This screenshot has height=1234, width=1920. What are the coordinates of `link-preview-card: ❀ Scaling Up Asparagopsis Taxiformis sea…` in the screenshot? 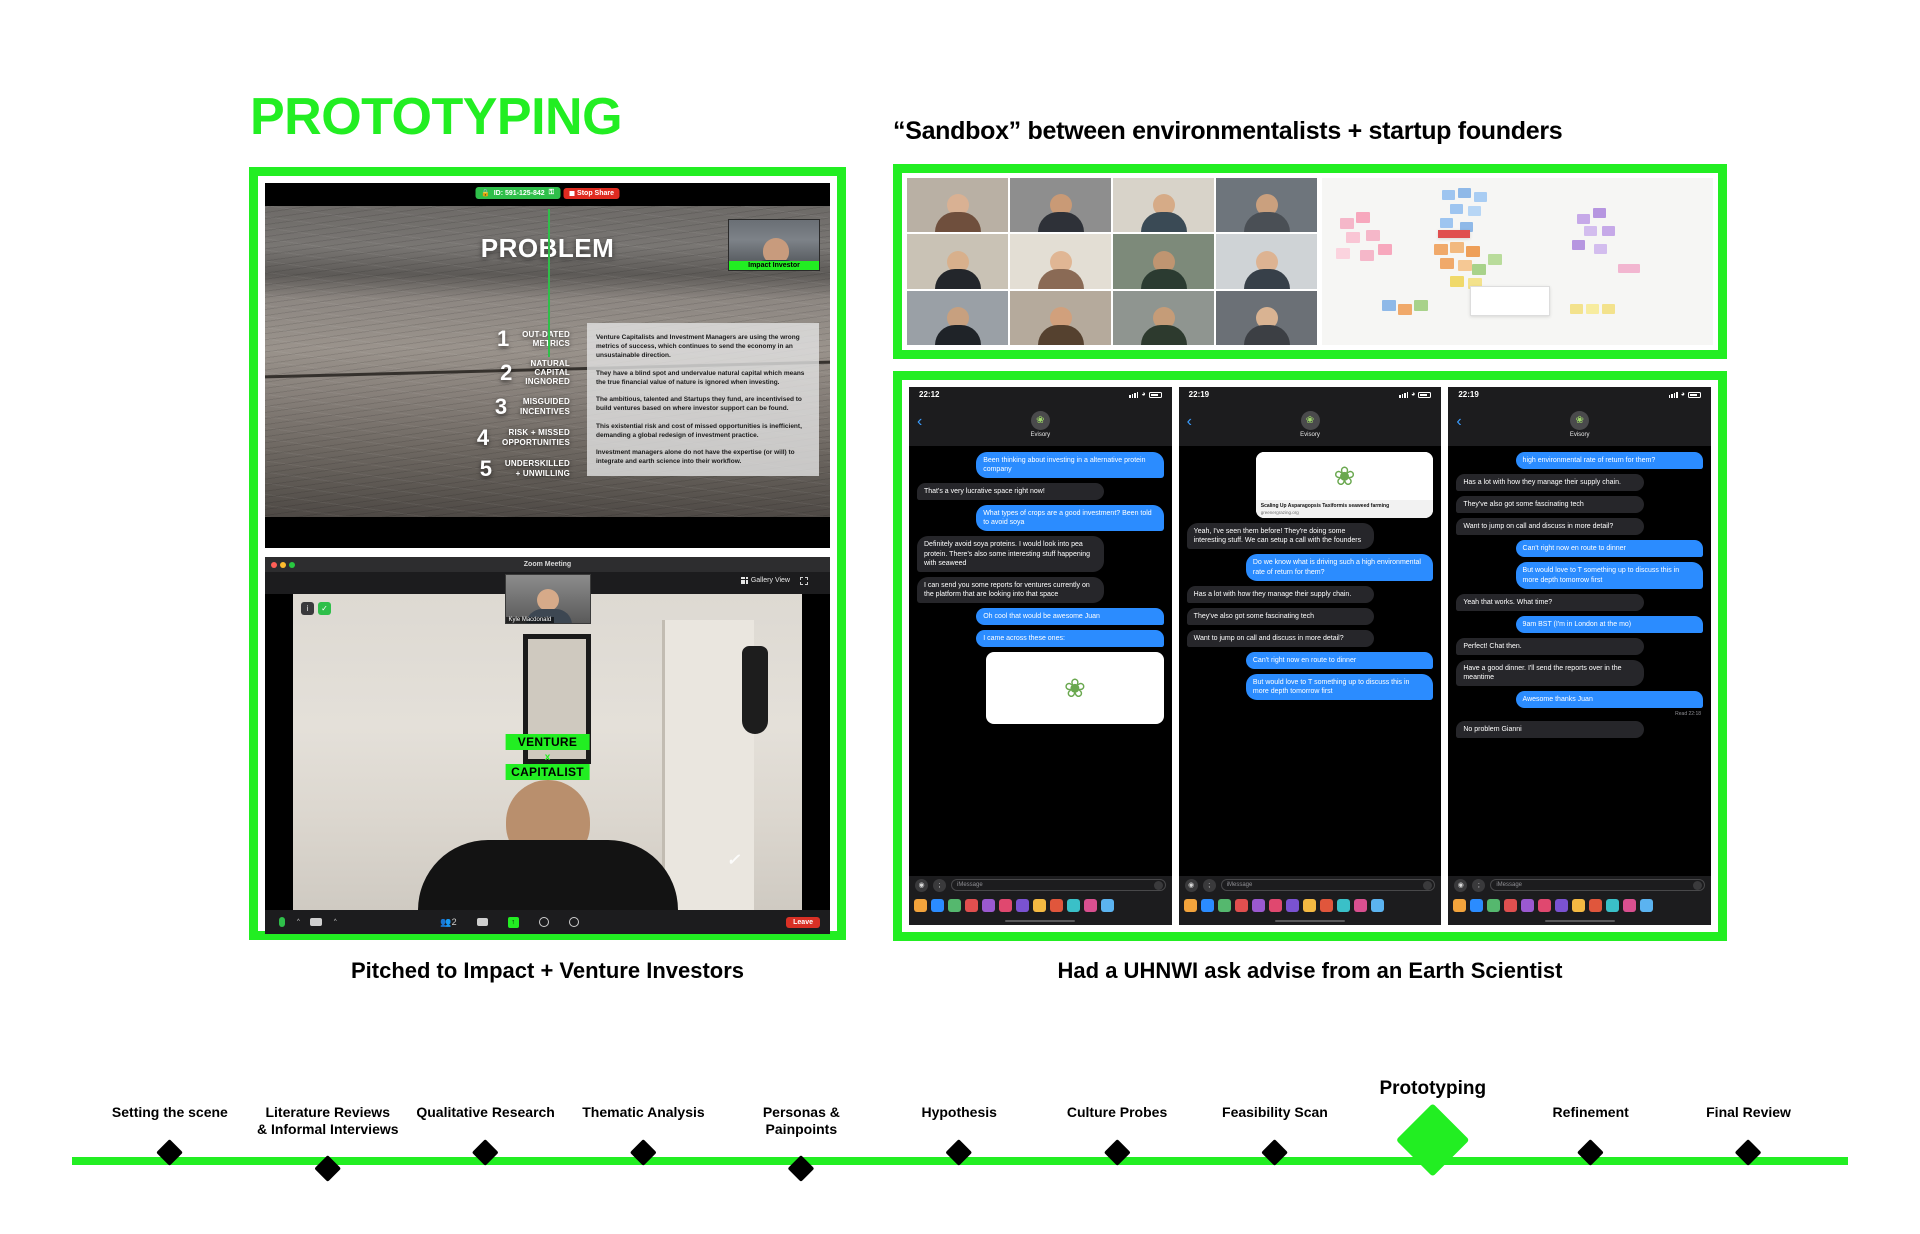 It's located at (1344, 485).